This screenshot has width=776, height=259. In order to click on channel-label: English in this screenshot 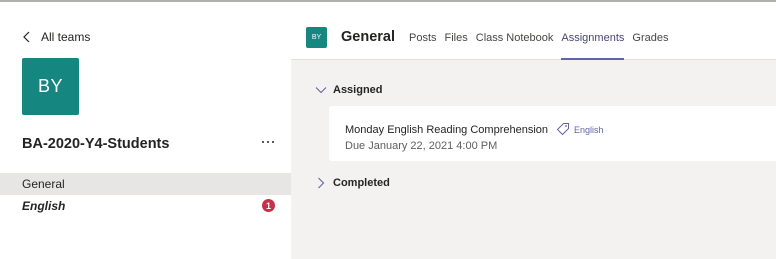, I will do `click(44, 206)`.